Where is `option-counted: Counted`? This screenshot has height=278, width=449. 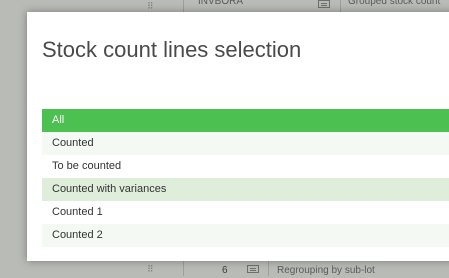 option-counted: Counted is located at coordinates (245, 143).